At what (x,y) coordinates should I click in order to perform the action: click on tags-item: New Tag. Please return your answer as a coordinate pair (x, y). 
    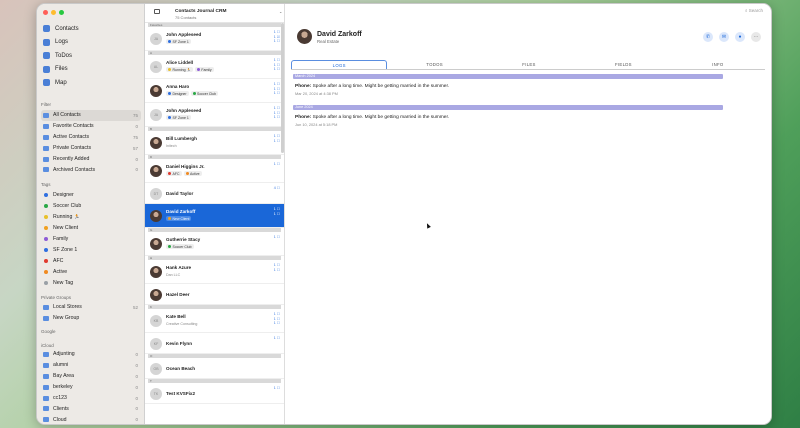
    Looking at the image, I should click on (91, 282).